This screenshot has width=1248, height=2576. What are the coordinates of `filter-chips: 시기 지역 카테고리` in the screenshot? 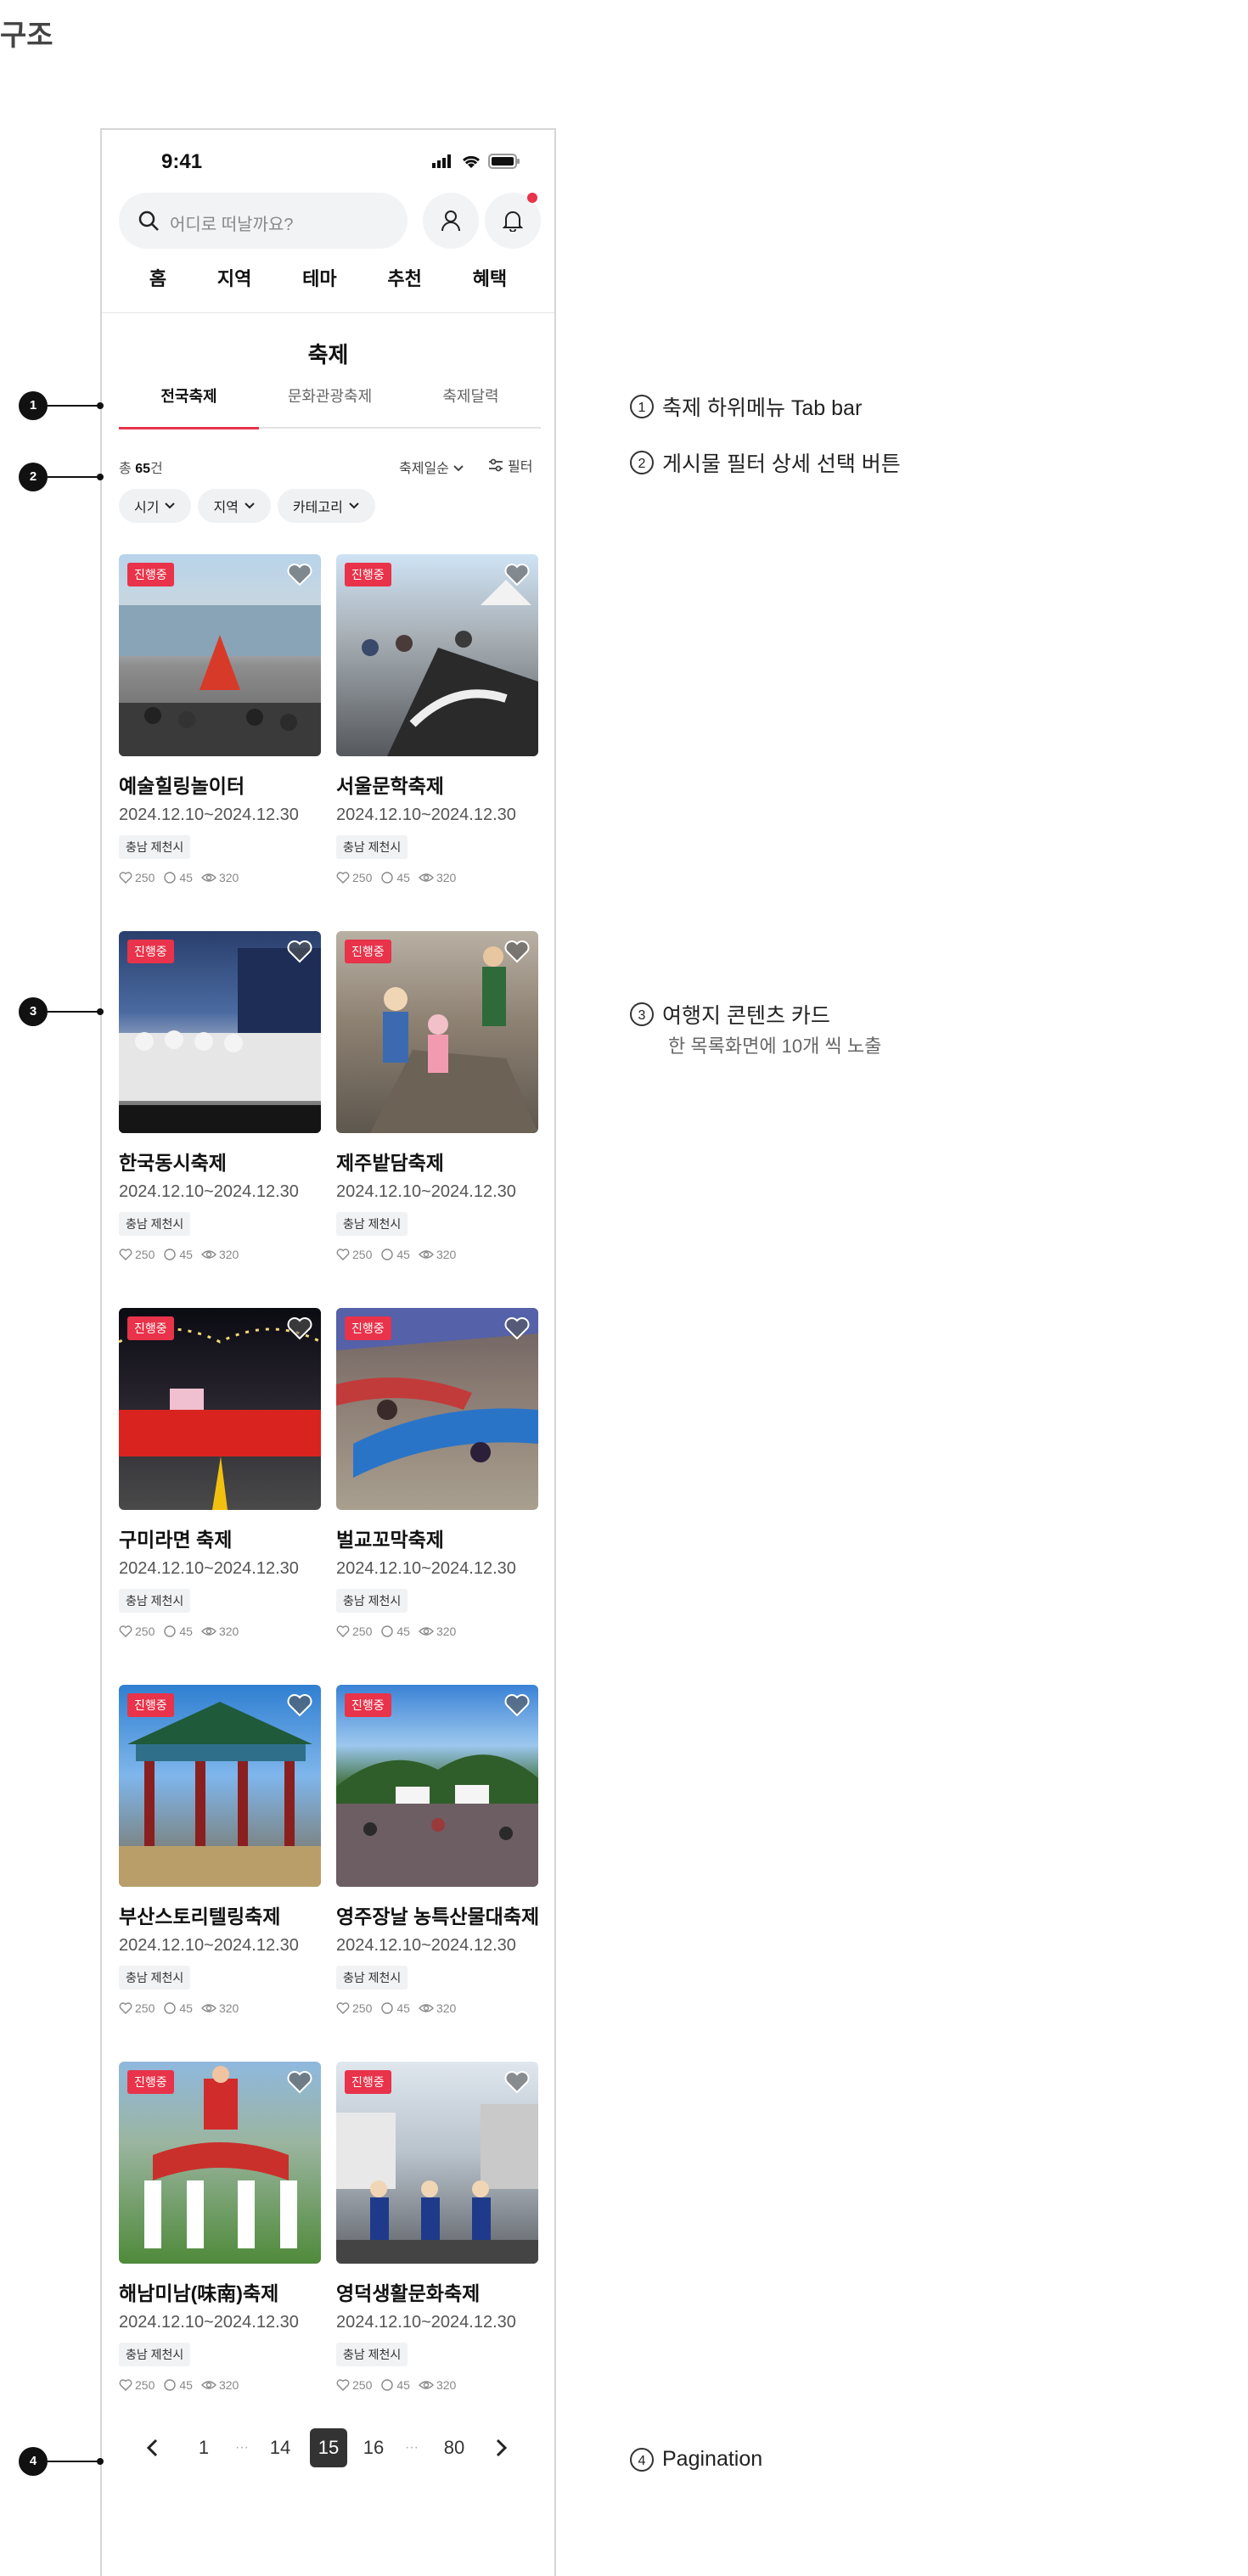 It's located at (247, 506).